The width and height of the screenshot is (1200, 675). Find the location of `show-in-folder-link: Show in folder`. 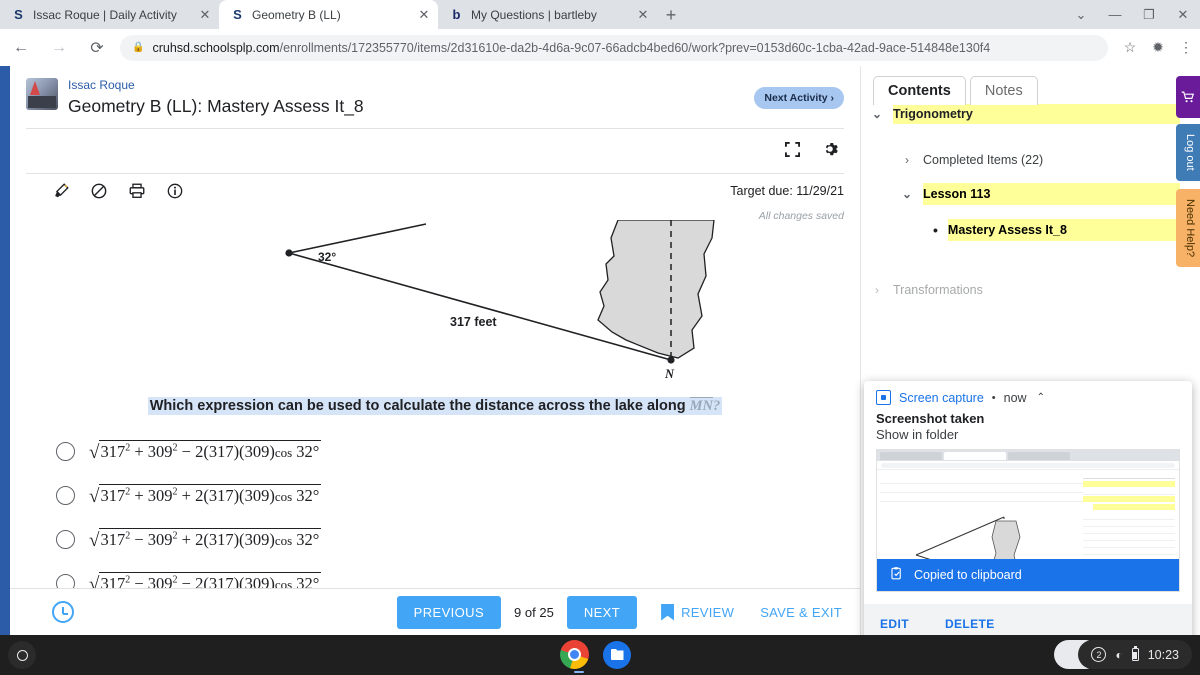

show-in-folder-link: Show in folder is located at coordinates (1028, 437).